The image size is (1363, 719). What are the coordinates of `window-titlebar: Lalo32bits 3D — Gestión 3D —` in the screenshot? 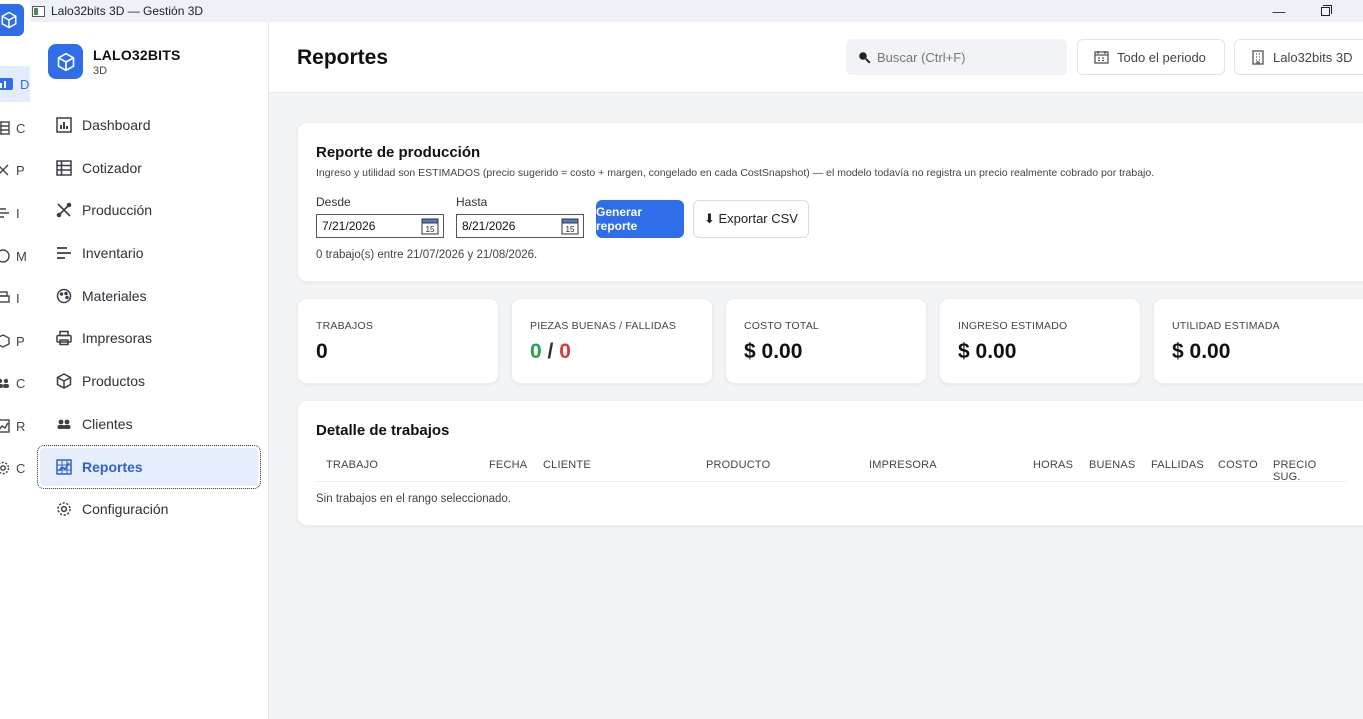 It's located at (681, 11).